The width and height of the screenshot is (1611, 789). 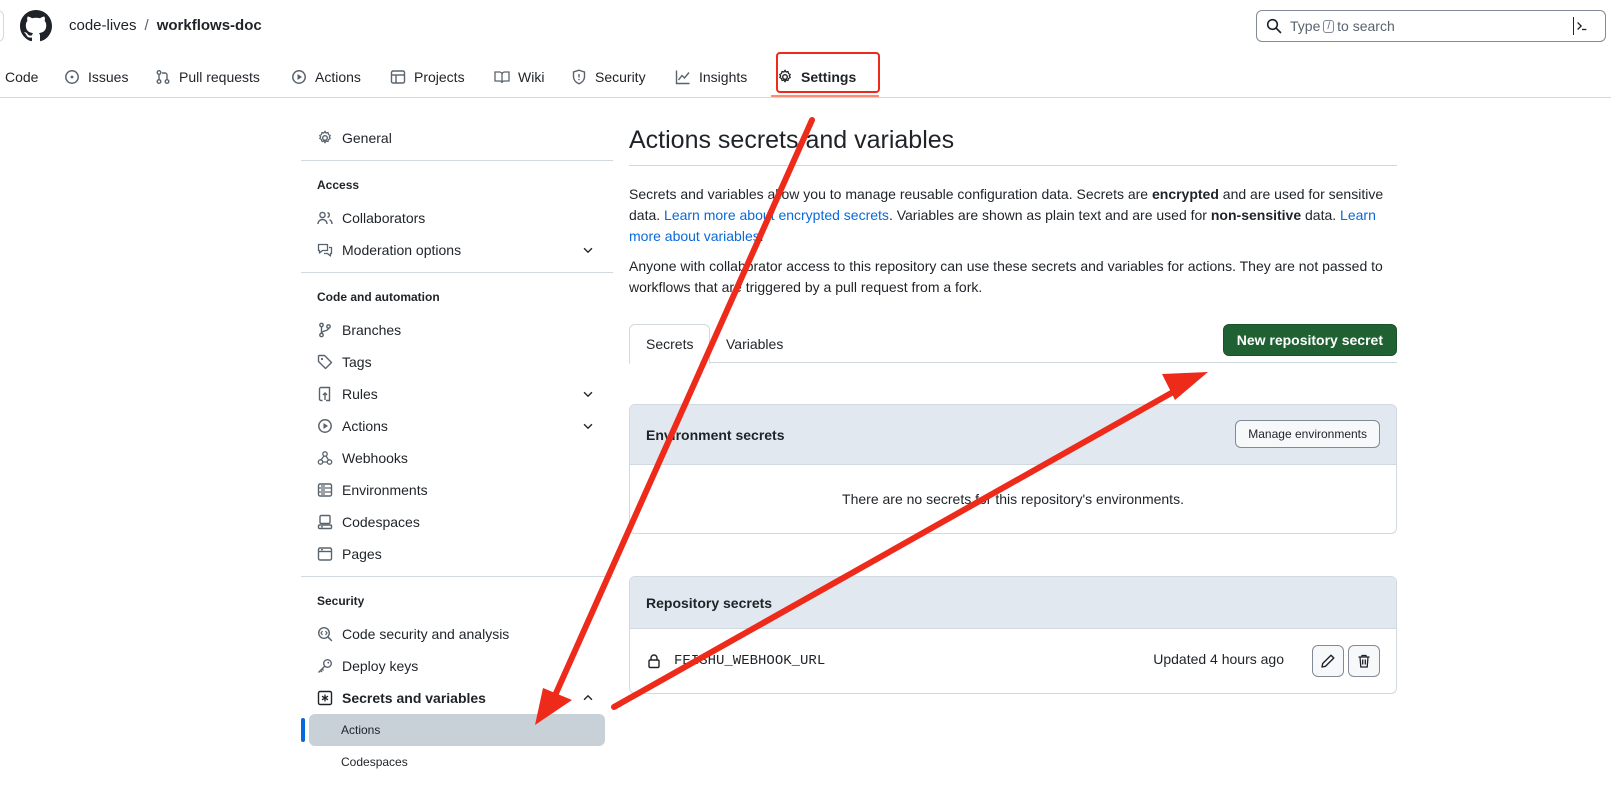 I want to click on tab-pull-requests: Pull requests, so click(x=207, y=77).